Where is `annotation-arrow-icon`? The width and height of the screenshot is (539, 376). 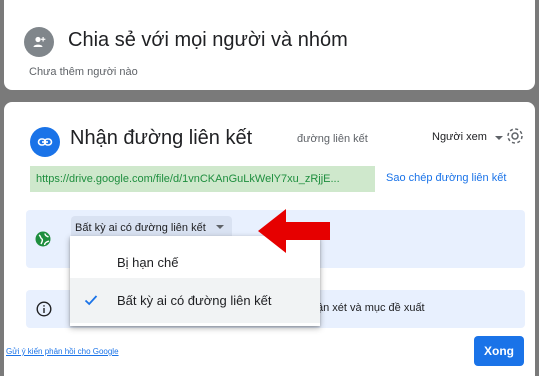 annotation-arrow-icon is located at coordinates (296, 230).